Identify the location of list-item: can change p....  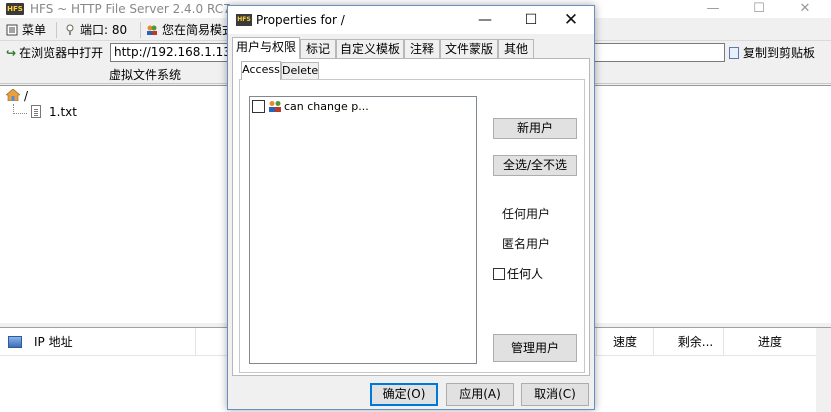
(310, 107).